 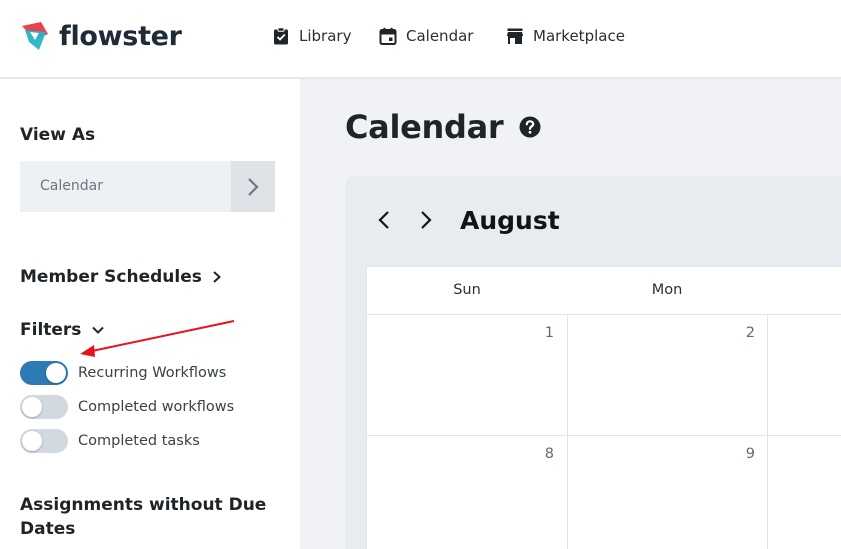 I want to click on filter-completed-workflows: Completed workflows, so click(x=127, y=407).